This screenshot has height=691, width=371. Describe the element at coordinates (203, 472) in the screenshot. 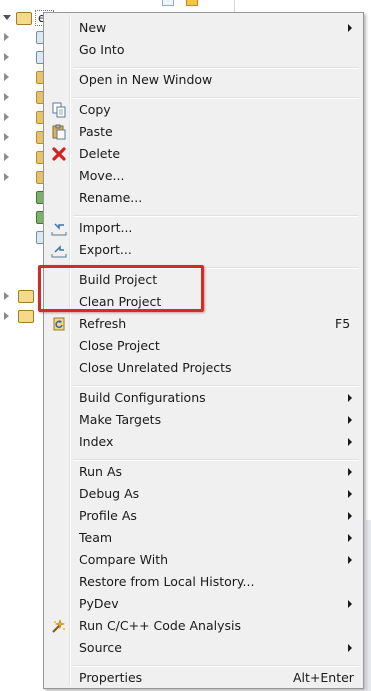

I see `menu-item-run-as: Run As` at that location.